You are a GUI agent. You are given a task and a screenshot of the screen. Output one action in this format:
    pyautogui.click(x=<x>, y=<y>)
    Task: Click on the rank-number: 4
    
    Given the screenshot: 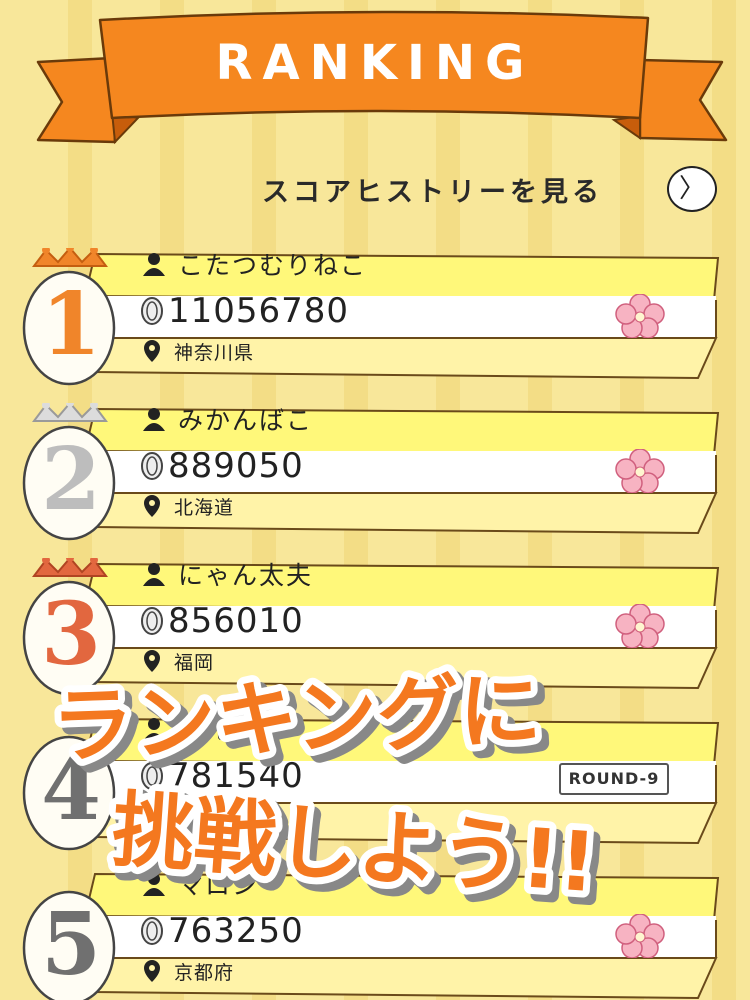 What is the action you would take?
    pyautogui.click(x=71, y=789)
    